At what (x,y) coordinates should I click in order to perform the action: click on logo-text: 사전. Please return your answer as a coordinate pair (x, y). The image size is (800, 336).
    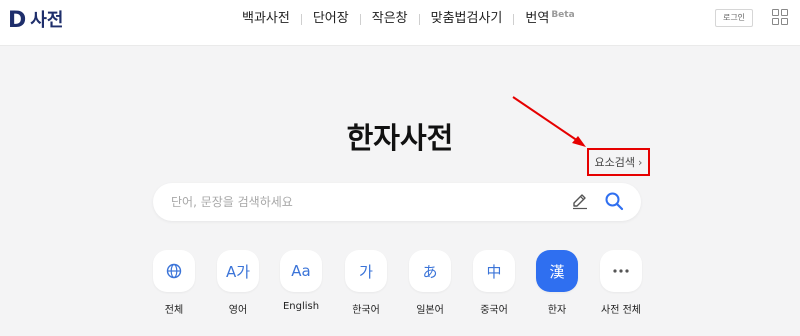
    Looking at the image, I should click on (47, 20).